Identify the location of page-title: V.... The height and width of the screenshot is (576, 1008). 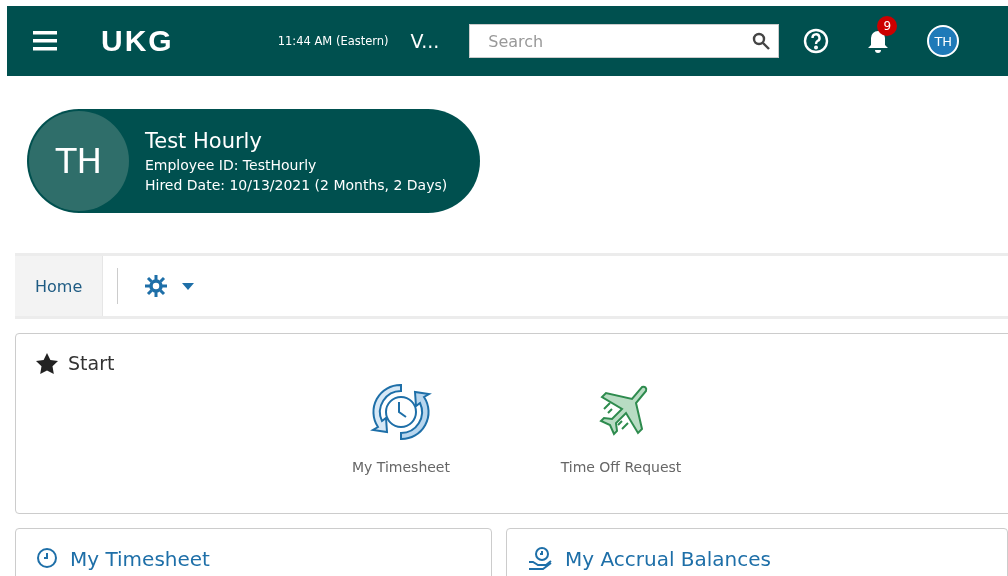
(425, 41).